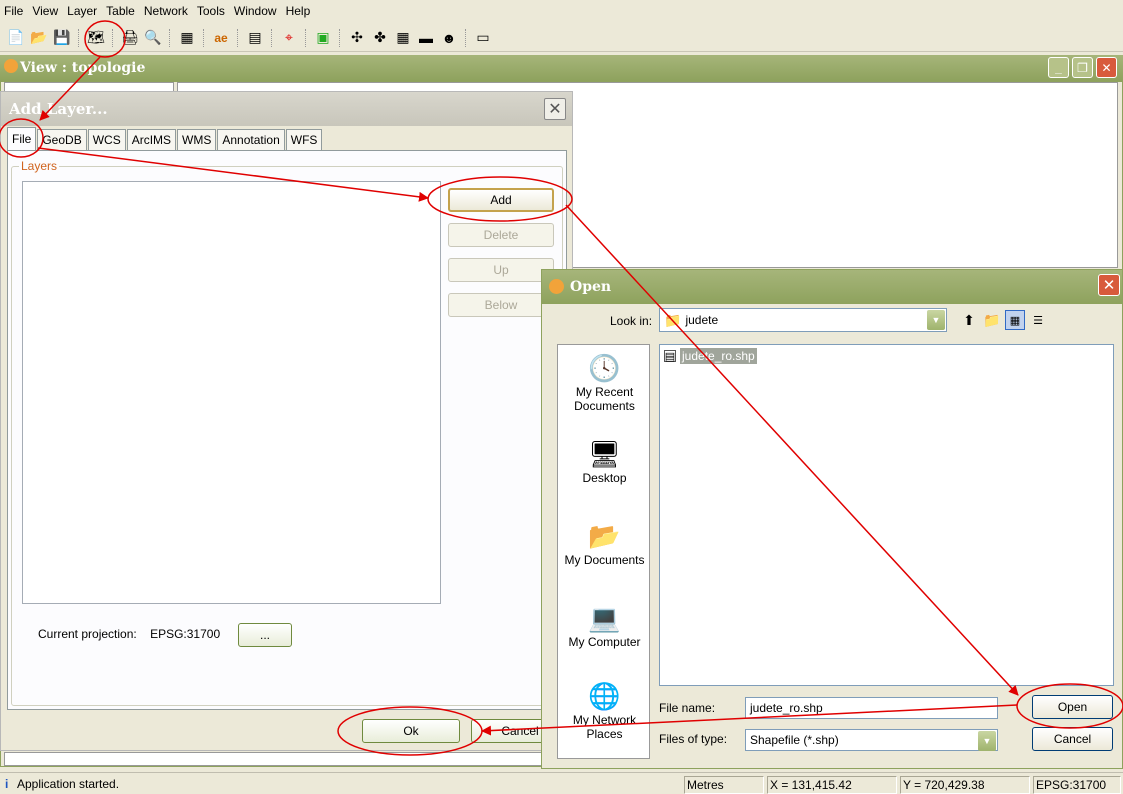  I want to click on folder-icon: 📁, so click(673, 319).